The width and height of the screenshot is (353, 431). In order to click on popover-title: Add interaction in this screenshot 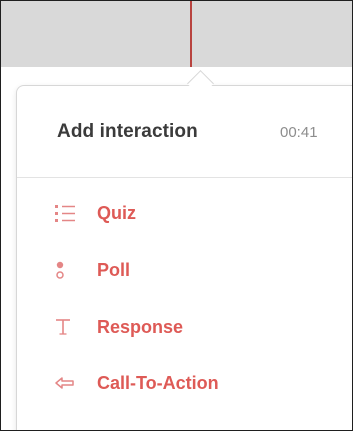, I will do `click(127, 131)`.